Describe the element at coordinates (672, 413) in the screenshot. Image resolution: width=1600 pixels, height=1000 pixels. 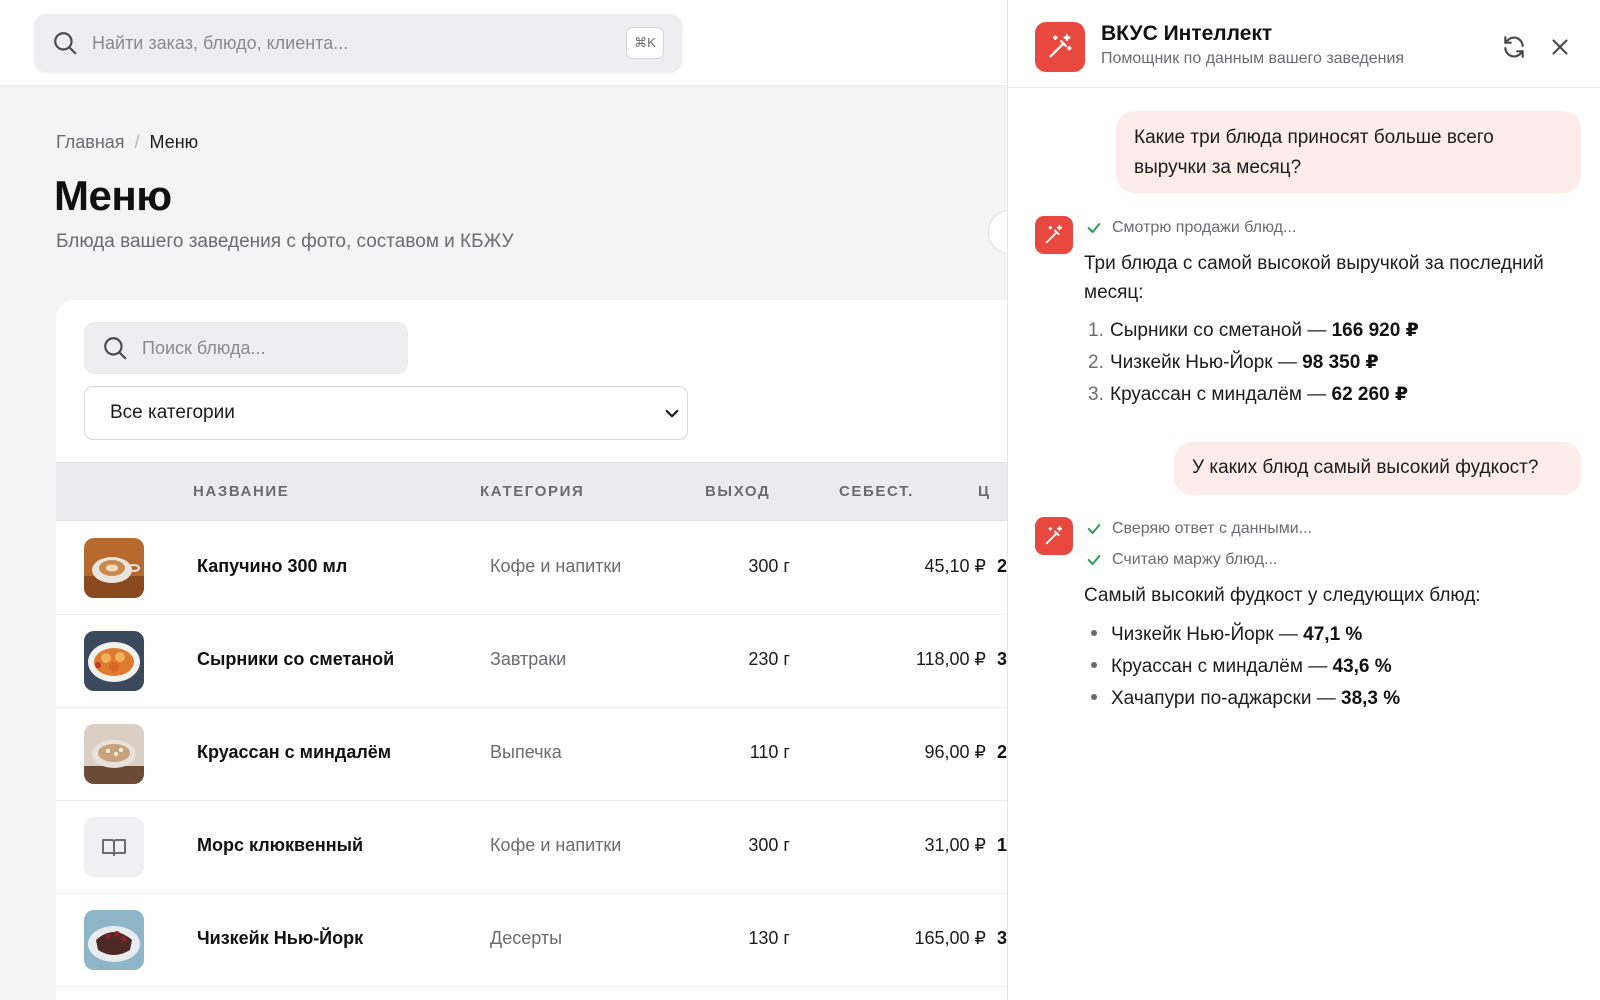
I see `chevron-down-icon` at that location.